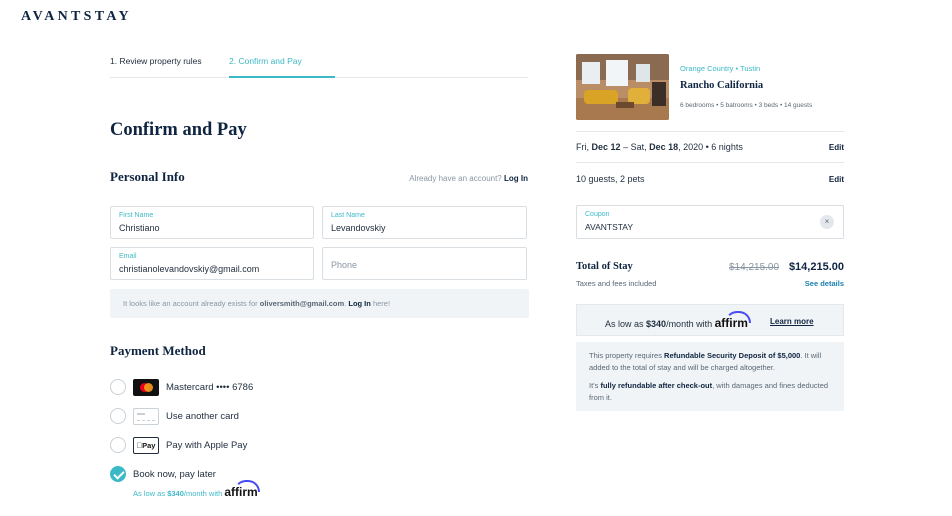 The height and width of the screenshot is (516, 952). What do you see at coordinates (720, 68) in the screenshot?
I see `property-location: Orange Country • Tustin` at bounding box center [720, 68].